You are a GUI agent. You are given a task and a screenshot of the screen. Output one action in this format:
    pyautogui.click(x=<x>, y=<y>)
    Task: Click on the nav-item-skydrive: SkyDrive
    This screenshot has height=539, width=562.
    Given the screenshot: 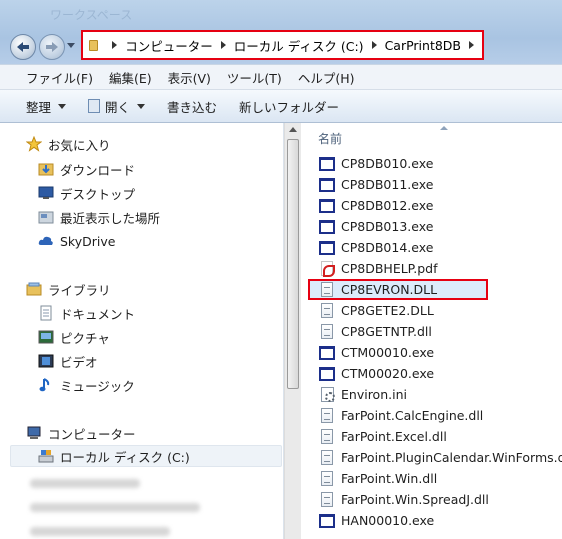 What is the action you would take?
    pyautogui.click(x=76, y=241)
    